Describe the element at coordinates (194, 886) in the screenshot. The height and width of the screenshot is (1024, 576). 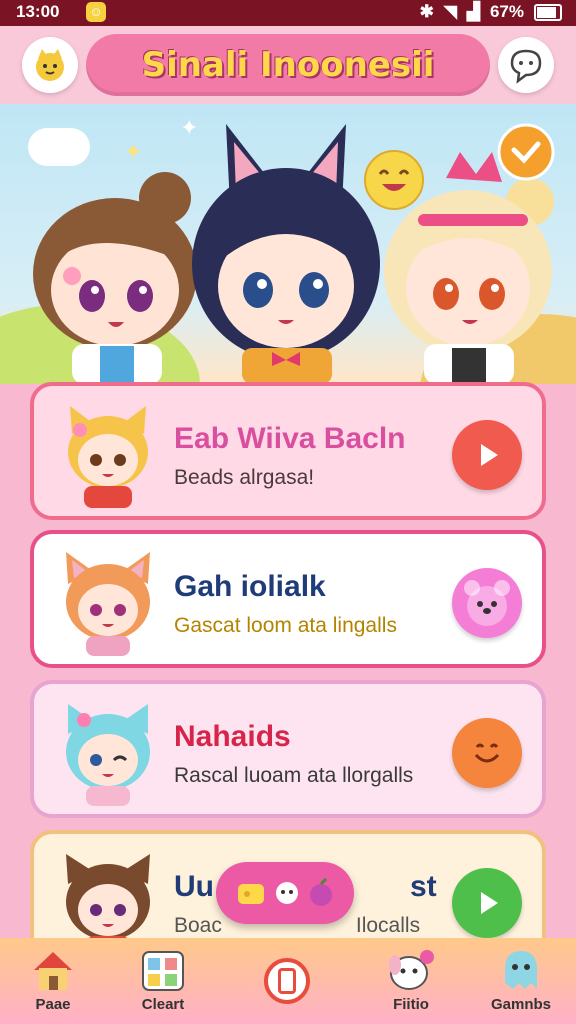
I see `card-title-start: Uu` at that location.